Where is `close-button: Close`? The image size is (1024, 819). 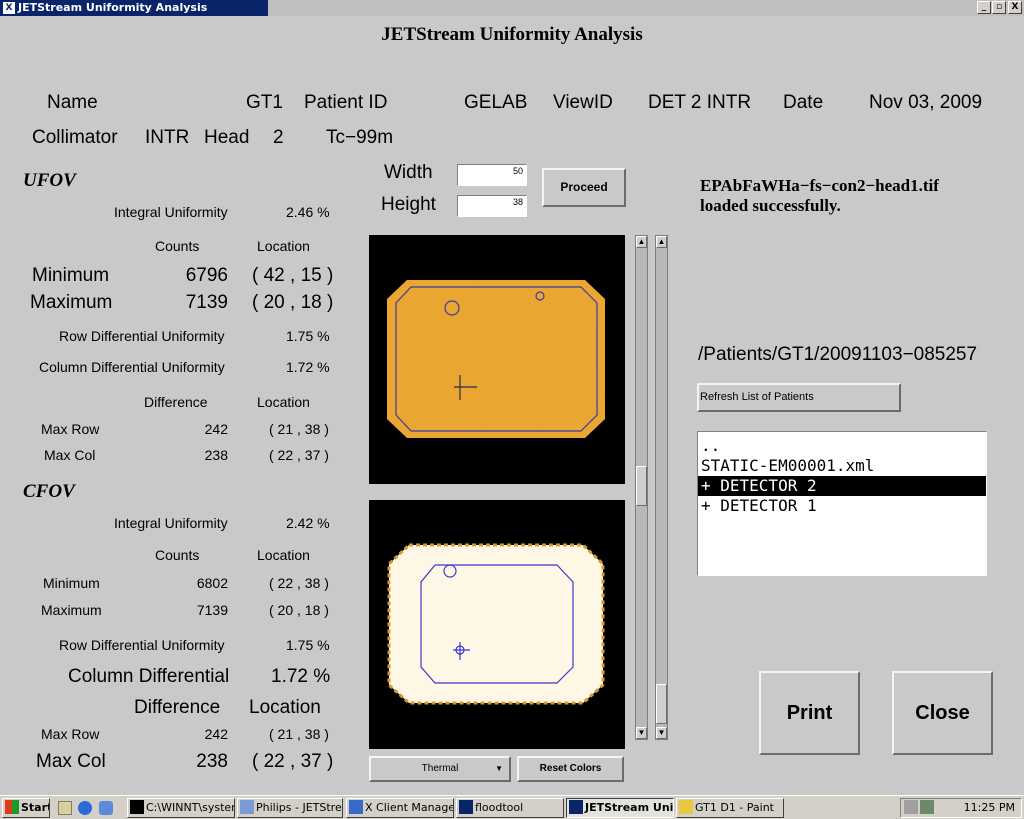
close-button: Close is located at coordinates (942, 713).